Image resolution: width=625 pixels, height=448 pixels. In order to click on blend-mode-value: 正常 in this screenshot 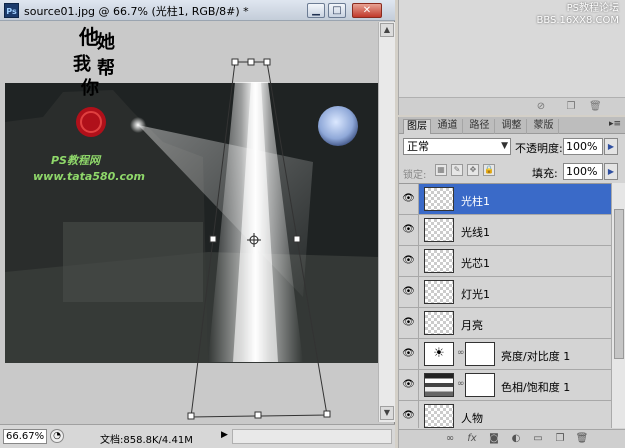, I will do `click(418, 146)`.